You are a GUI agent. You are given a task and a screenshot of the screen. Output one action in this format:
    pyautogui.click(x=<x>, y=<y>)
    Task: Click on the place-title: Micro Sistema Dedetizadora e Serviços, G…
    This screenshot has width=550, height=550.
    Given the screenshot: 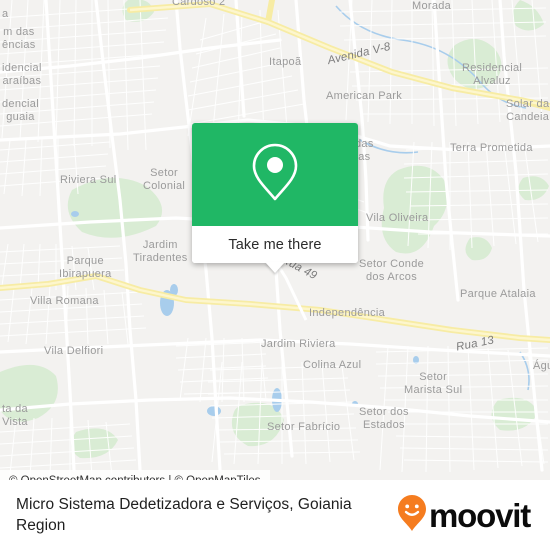 What is the action you would take?
    pyautogui.click(x=184, y=515)
    